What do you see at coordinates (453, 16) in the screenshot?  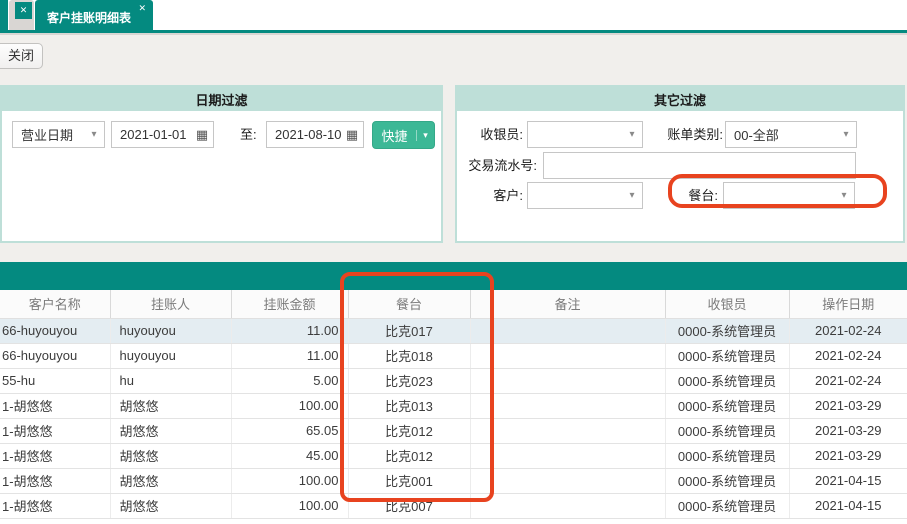 I see `tab-bar: ✕ 客户挂账明细表 ✕` at bounding box center [453, 16].